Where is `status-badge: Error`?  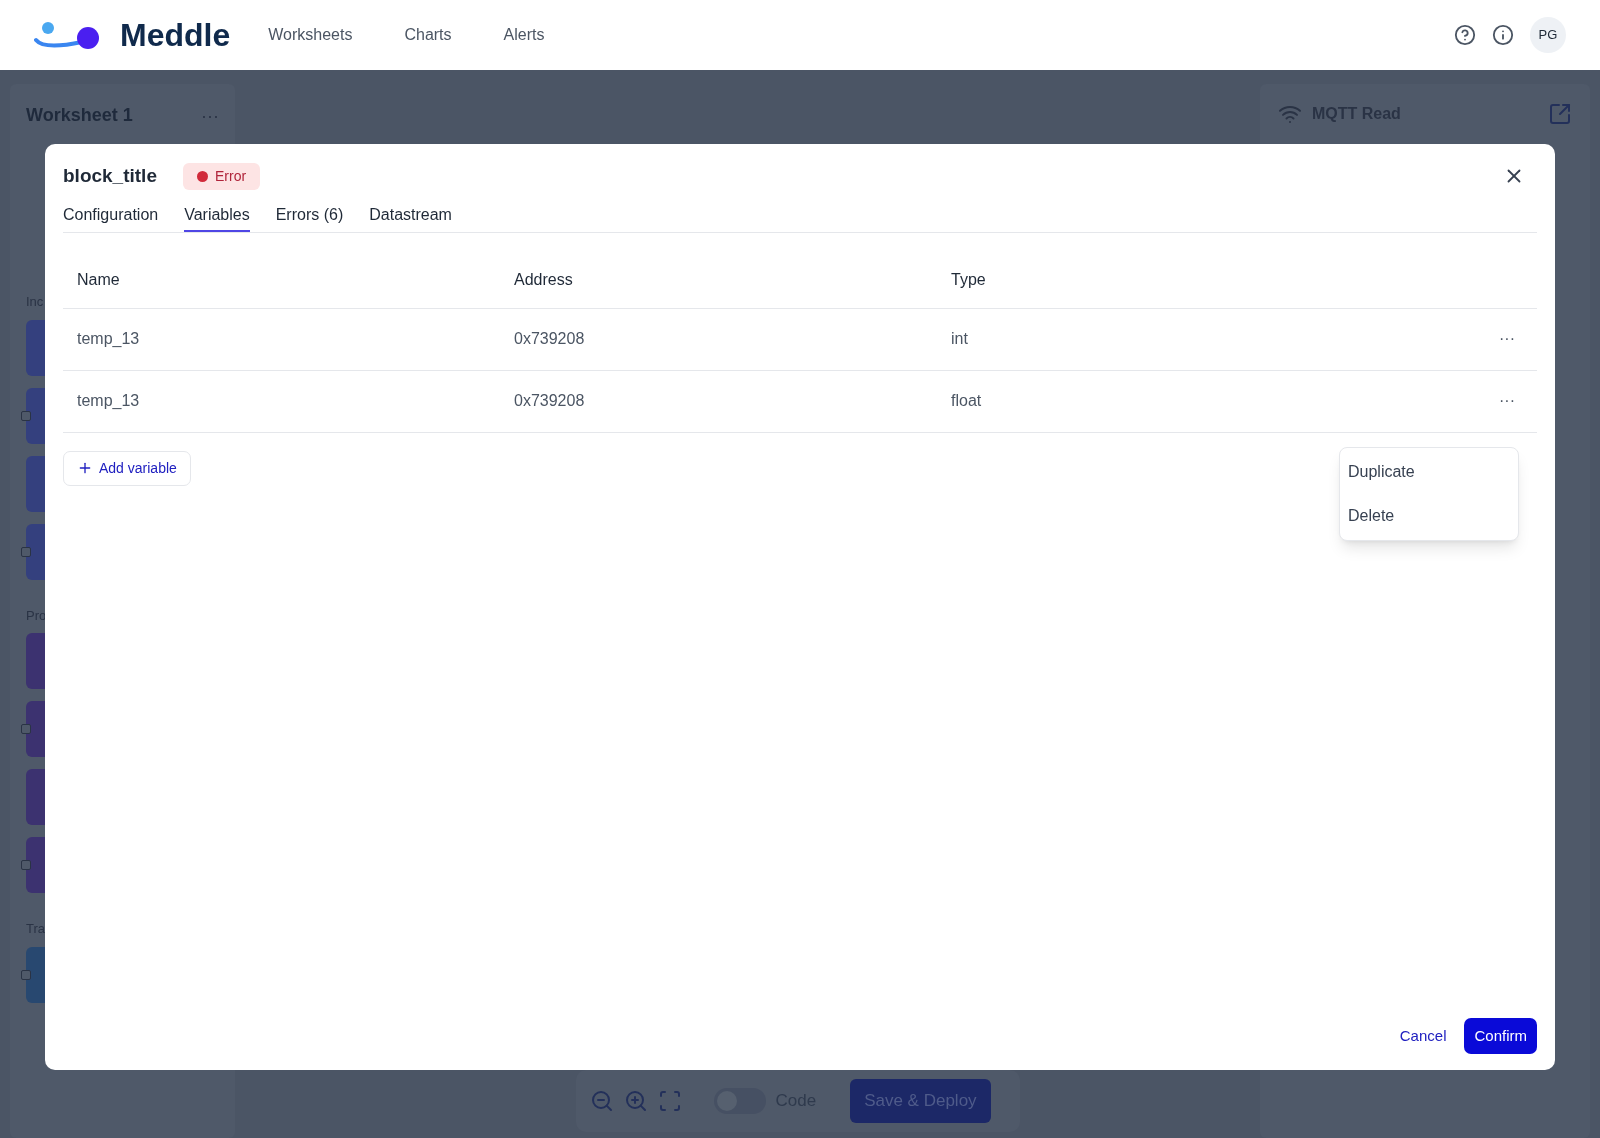 status-badge: Error is located at coordinates (222, 176).